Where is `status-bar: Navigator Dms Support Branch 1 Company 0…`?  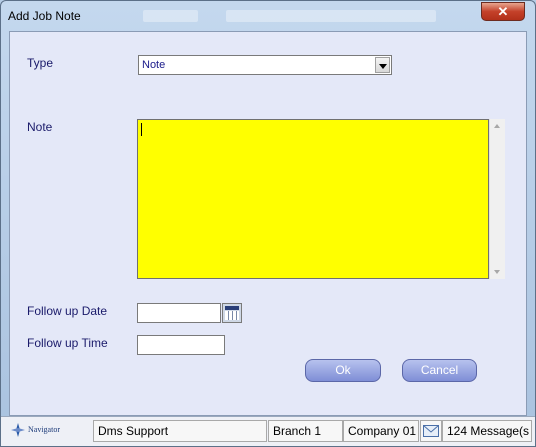
status-bar: Navigator Dms Support Branch 1 Company 0… is located at coordinates (268, 431).